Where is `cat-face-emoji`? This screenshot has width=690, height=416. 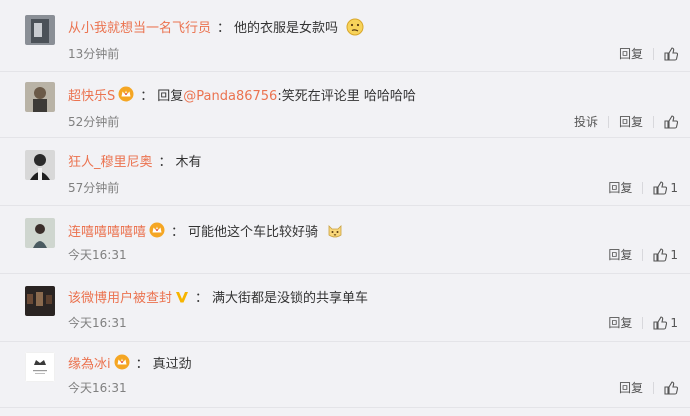 cat-face-emoji is located at coordinates (335, 234).